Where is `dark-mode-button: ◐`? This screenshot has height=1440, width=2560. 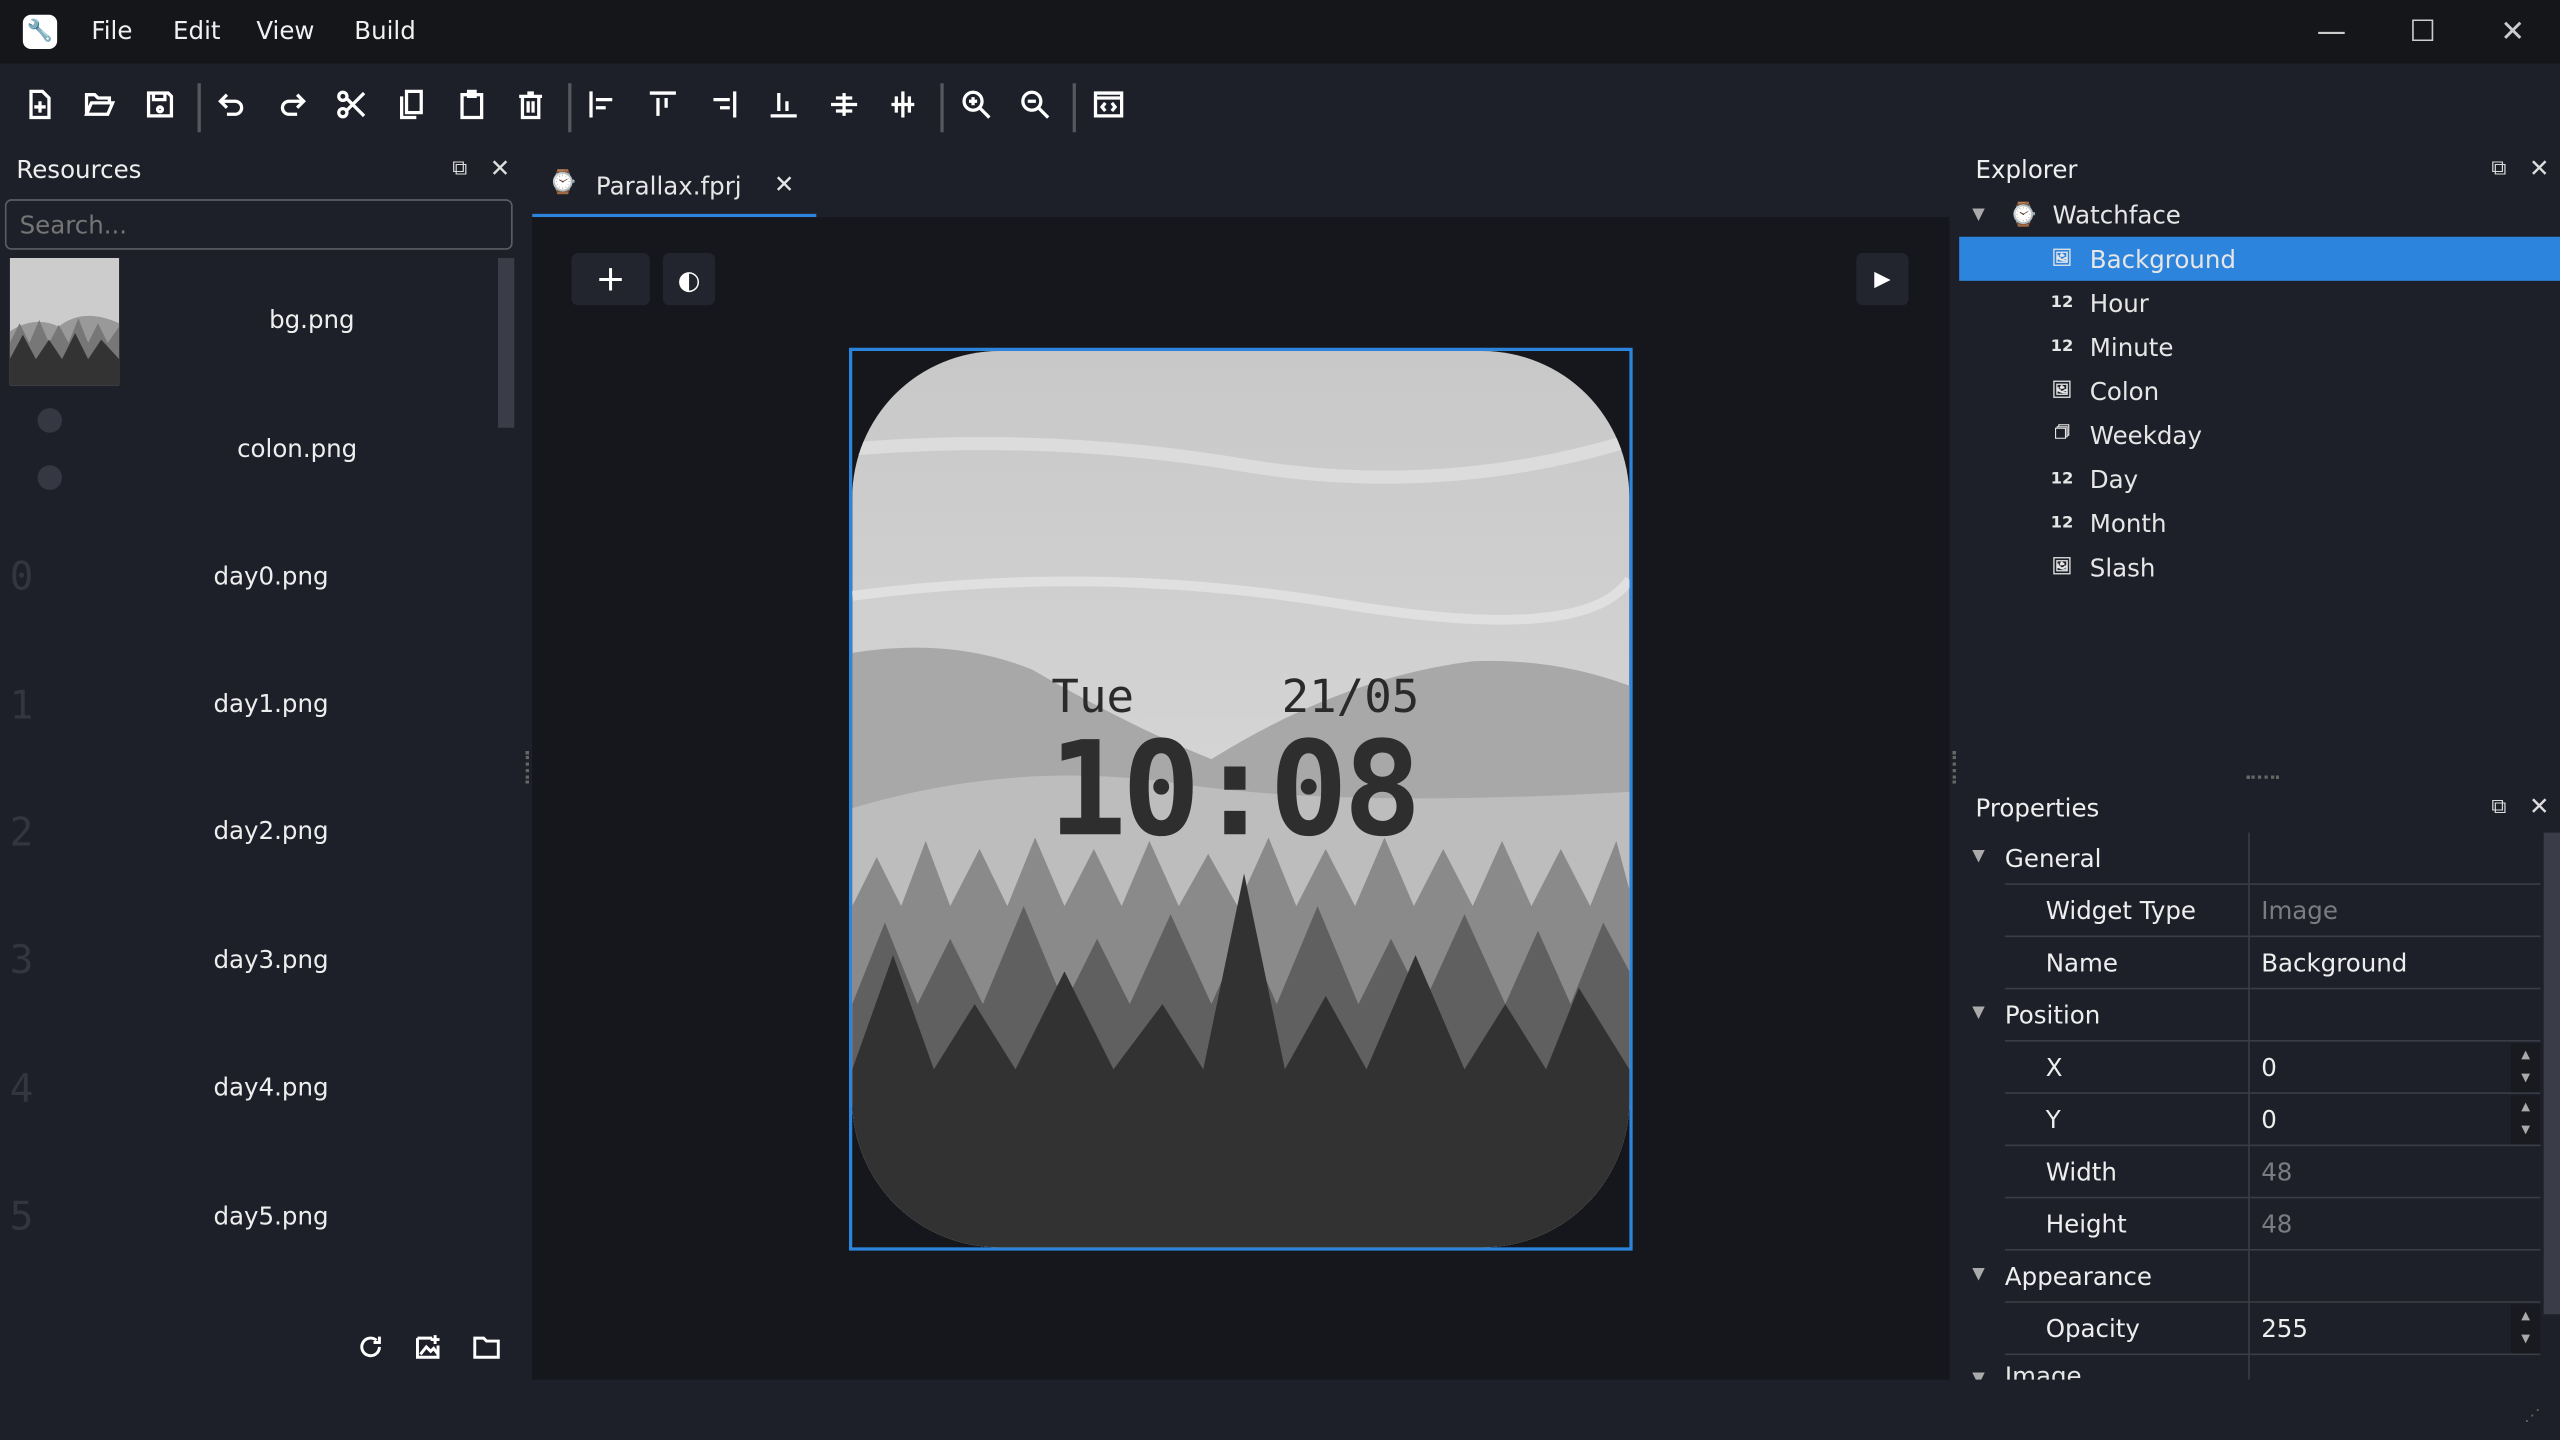
dark-mode-button: ◐ is located at coordinates (689, 279).